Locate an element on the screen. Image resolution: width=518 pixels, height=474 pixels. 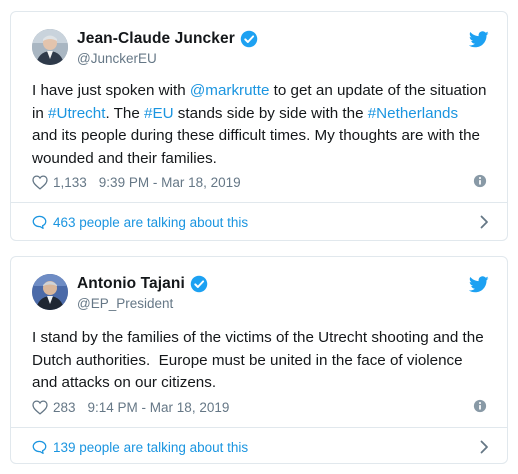
tweet-meta: 1,133 9:39 PM - Mar 18, 2019 is located at coordinates (259, 182).